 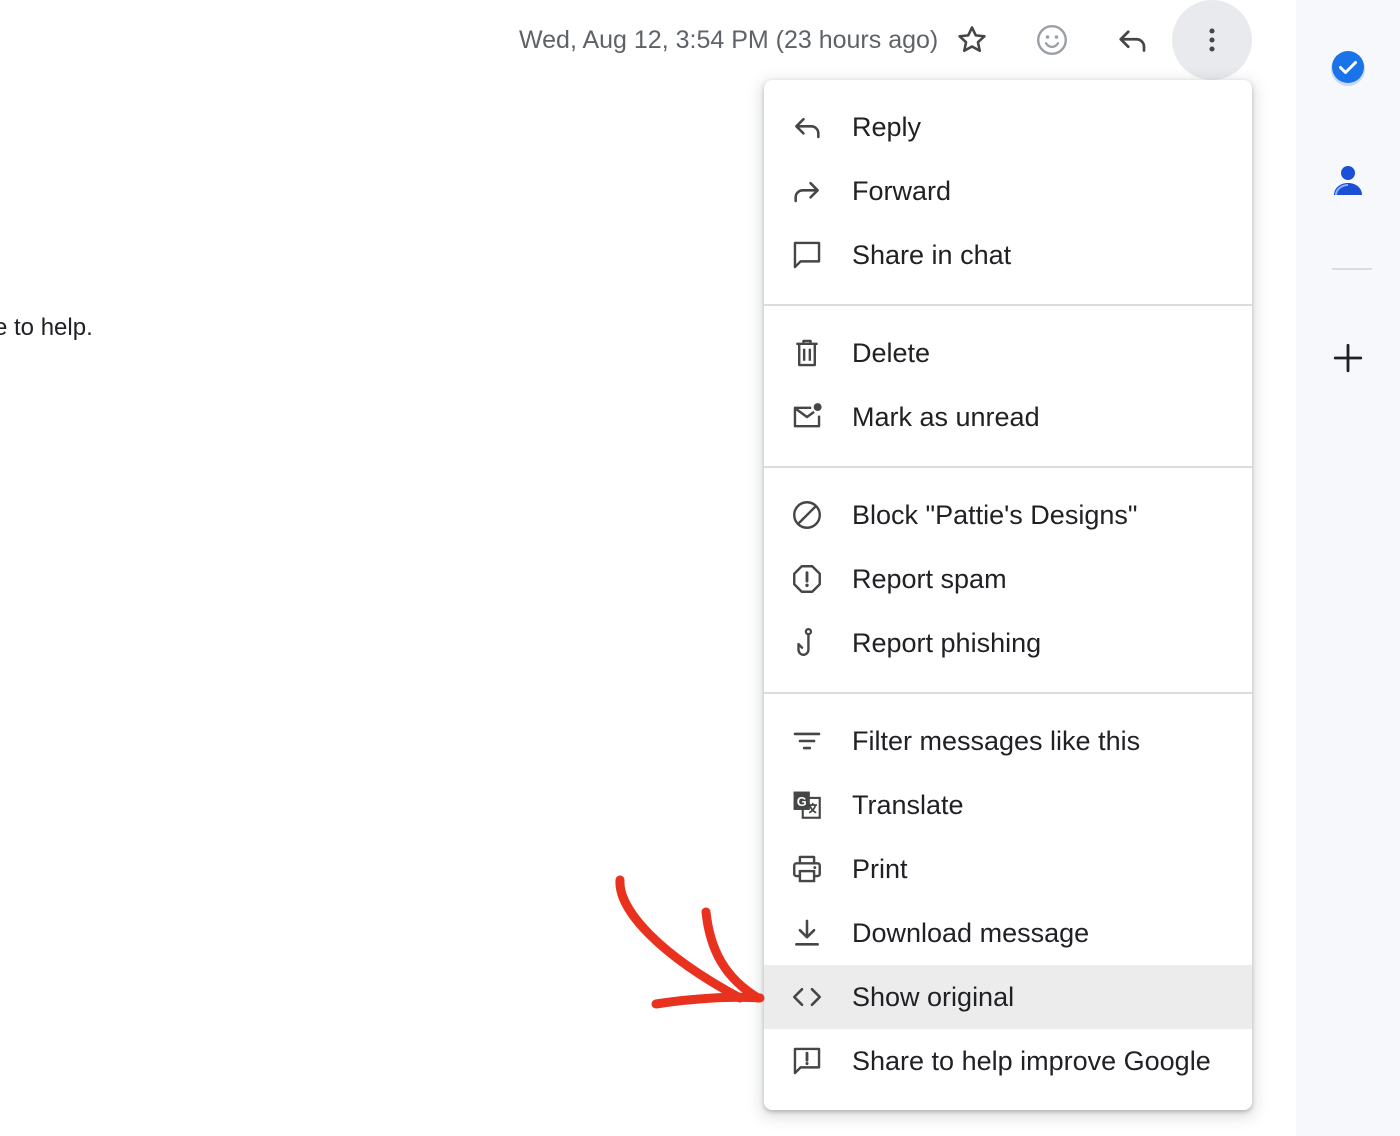 What do you see at coordinates (908, 804) in the screenshot?
I see `menu-item-label: Translate` at bounding box center [908, 804].